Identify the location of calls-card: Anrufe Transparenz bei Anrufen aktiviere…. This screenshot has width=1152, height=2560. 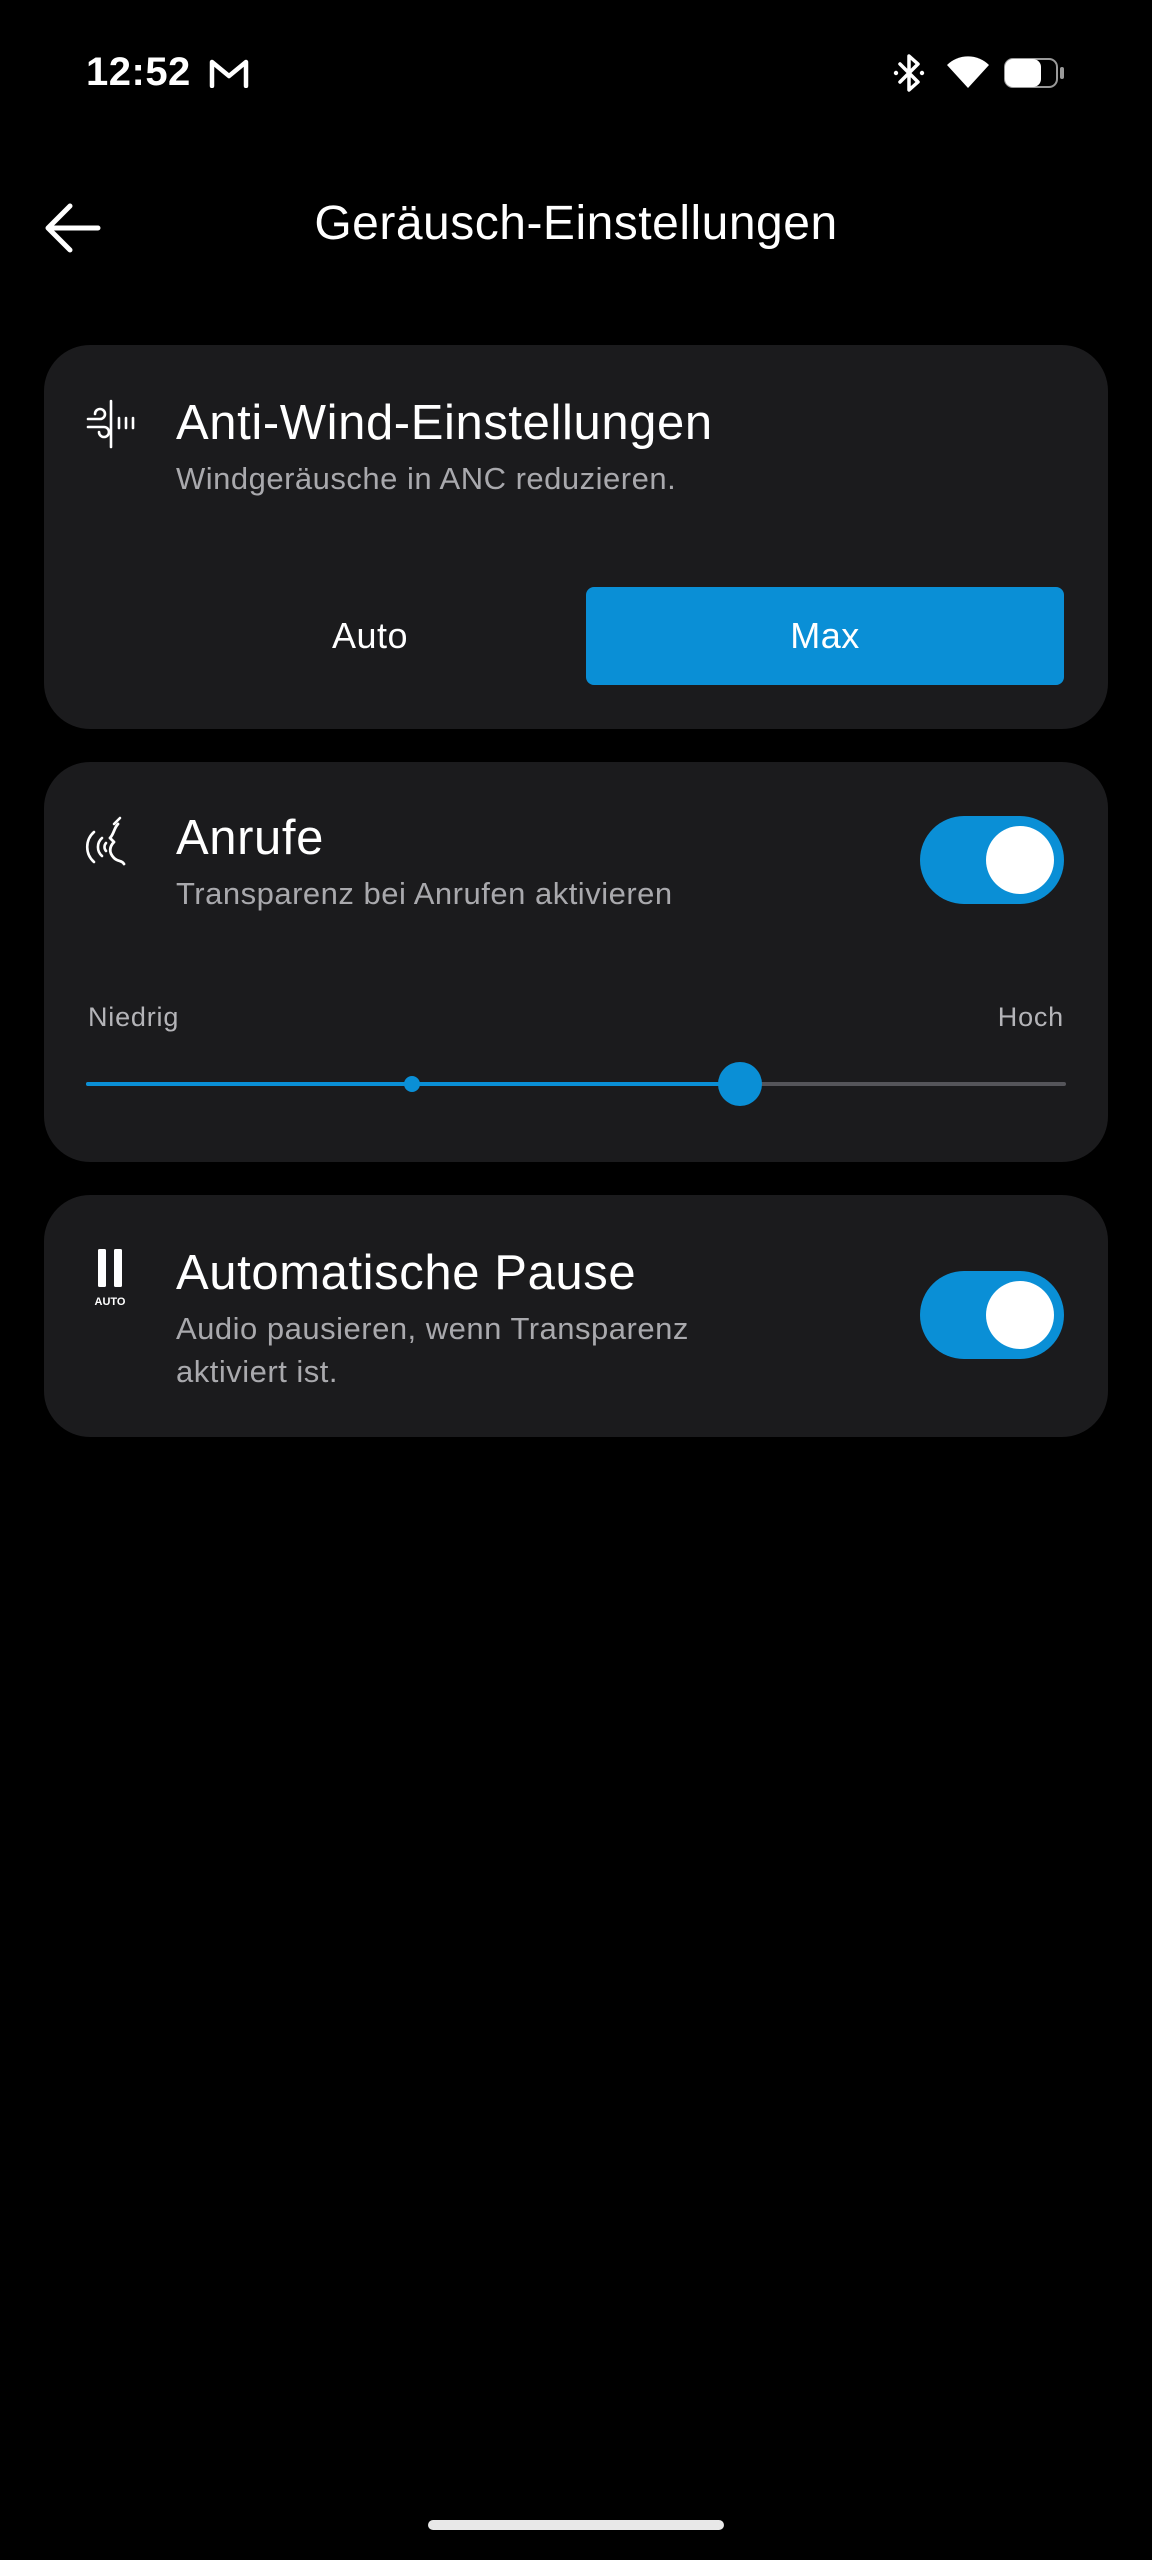
(576, 962).